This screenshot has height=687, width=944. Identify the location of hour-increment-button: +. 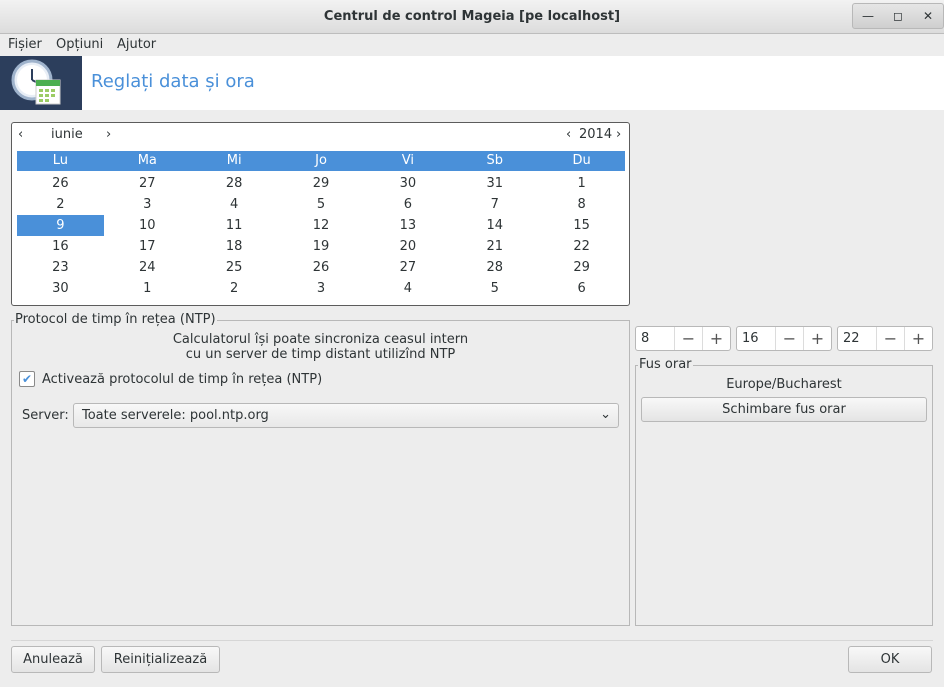
(716, 338).